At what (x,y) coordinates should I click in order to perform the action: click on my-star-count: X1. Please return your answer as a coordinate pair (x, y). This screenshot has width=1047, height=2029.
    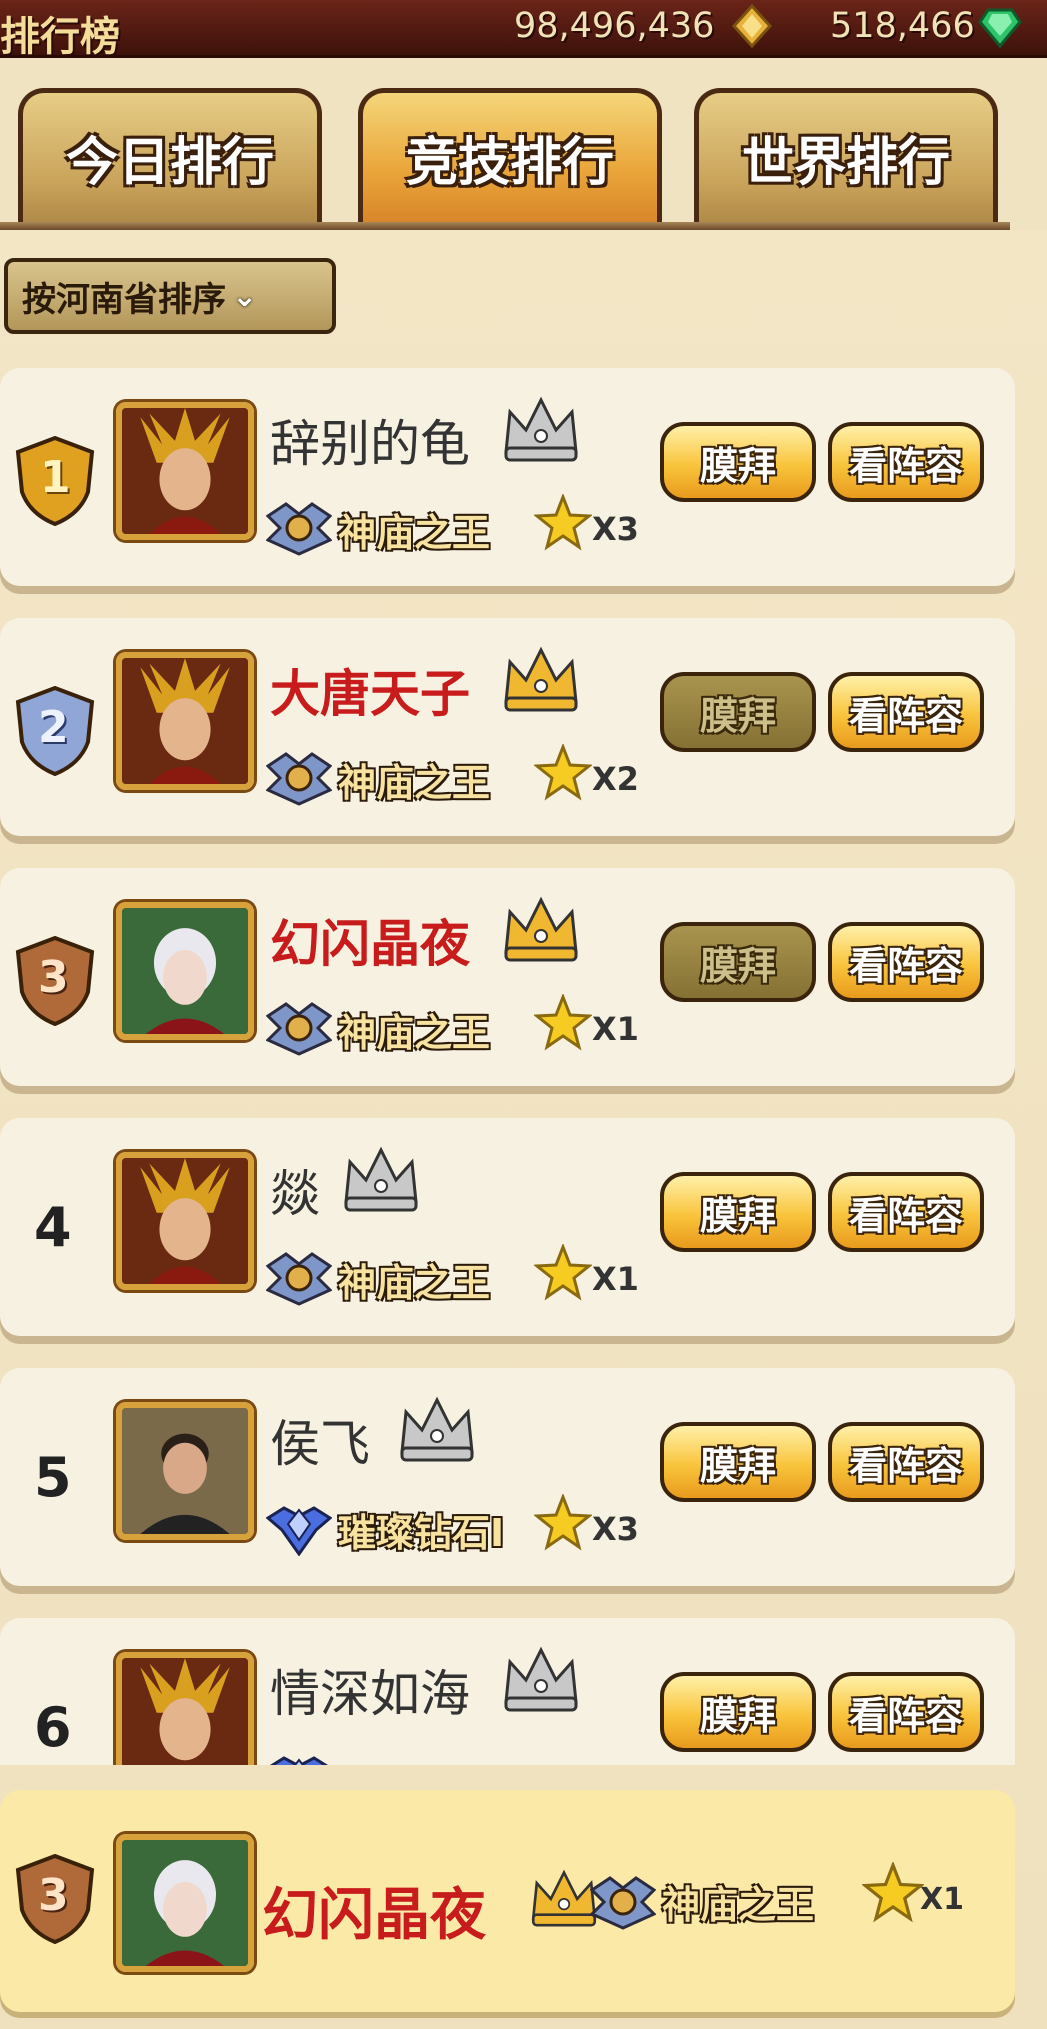
    Looking at the image, I should click on (942, 1899).